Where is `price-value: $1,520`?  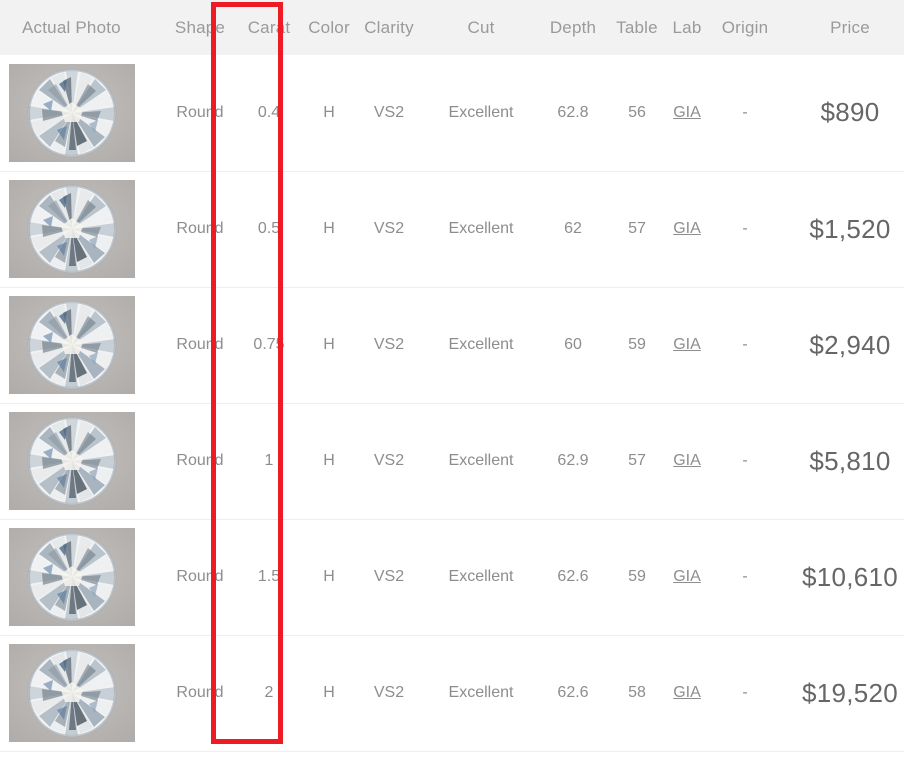 price-value: $1,520 is located at coordinates (850, 228).